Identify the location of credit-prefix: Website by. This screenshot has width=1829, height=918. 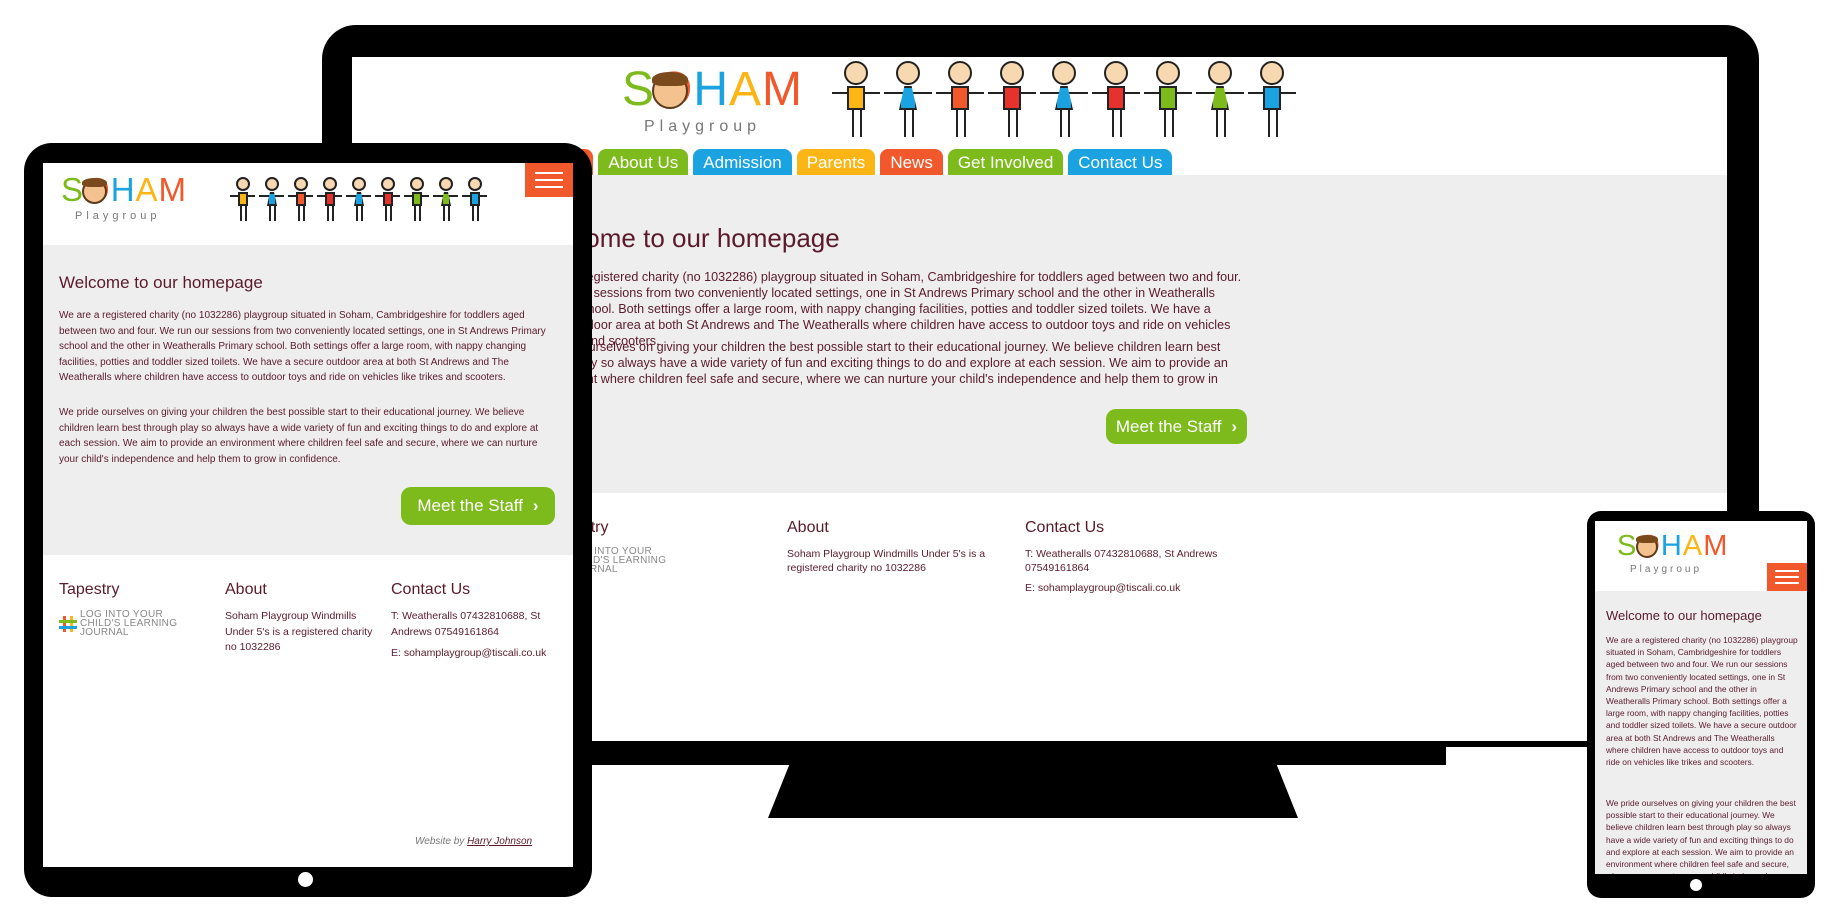
(440, 841).